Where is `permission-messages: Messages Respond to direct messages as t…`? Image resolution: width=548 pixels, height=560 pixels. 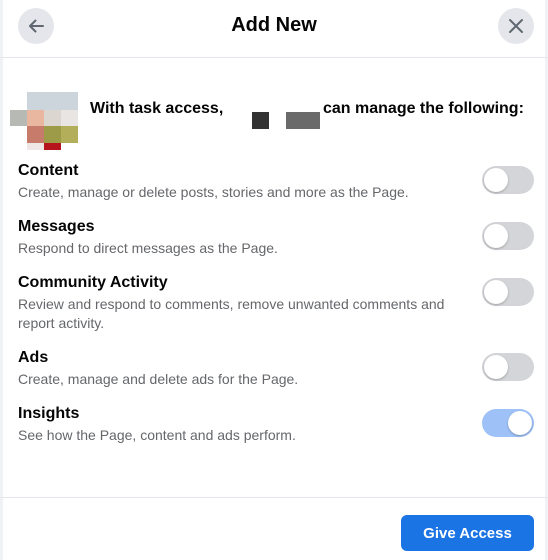 permission-messages: Messages Respond to direct messages as t… is located at coordinates (238, 237).